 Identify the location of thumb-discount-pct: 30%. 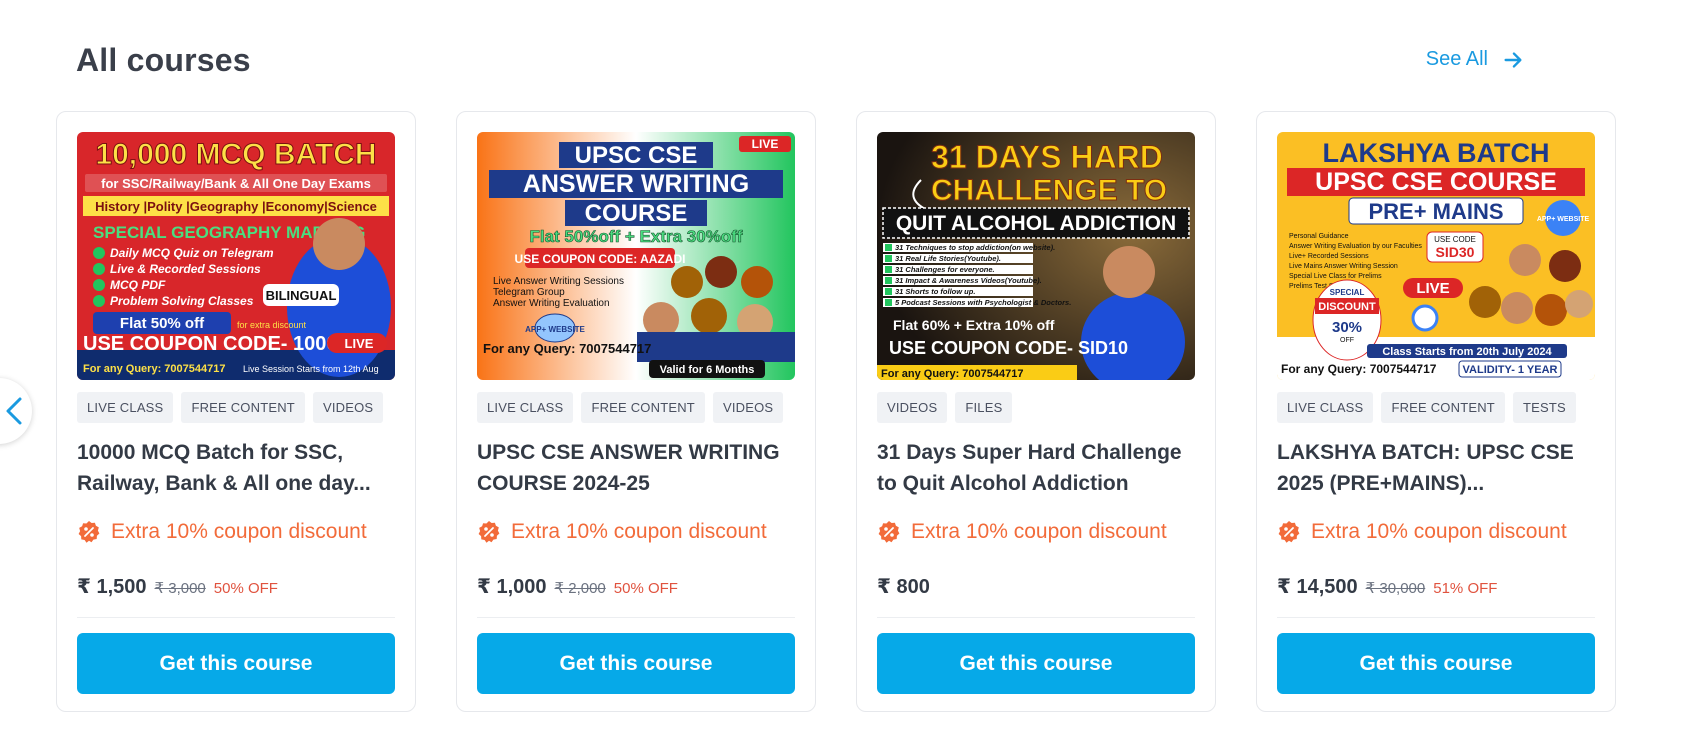
(1347, 327).